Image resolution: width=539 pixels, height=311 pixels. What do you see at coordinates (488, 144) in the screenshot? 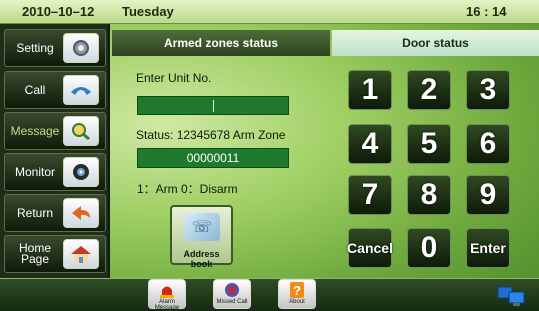
I see `keypad-key-6: 6` at bounding box center [488, 144].